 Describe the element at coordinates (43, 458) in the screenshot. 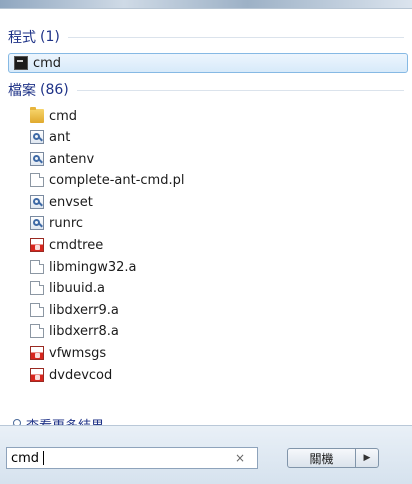

I see `text-caret` at that location.